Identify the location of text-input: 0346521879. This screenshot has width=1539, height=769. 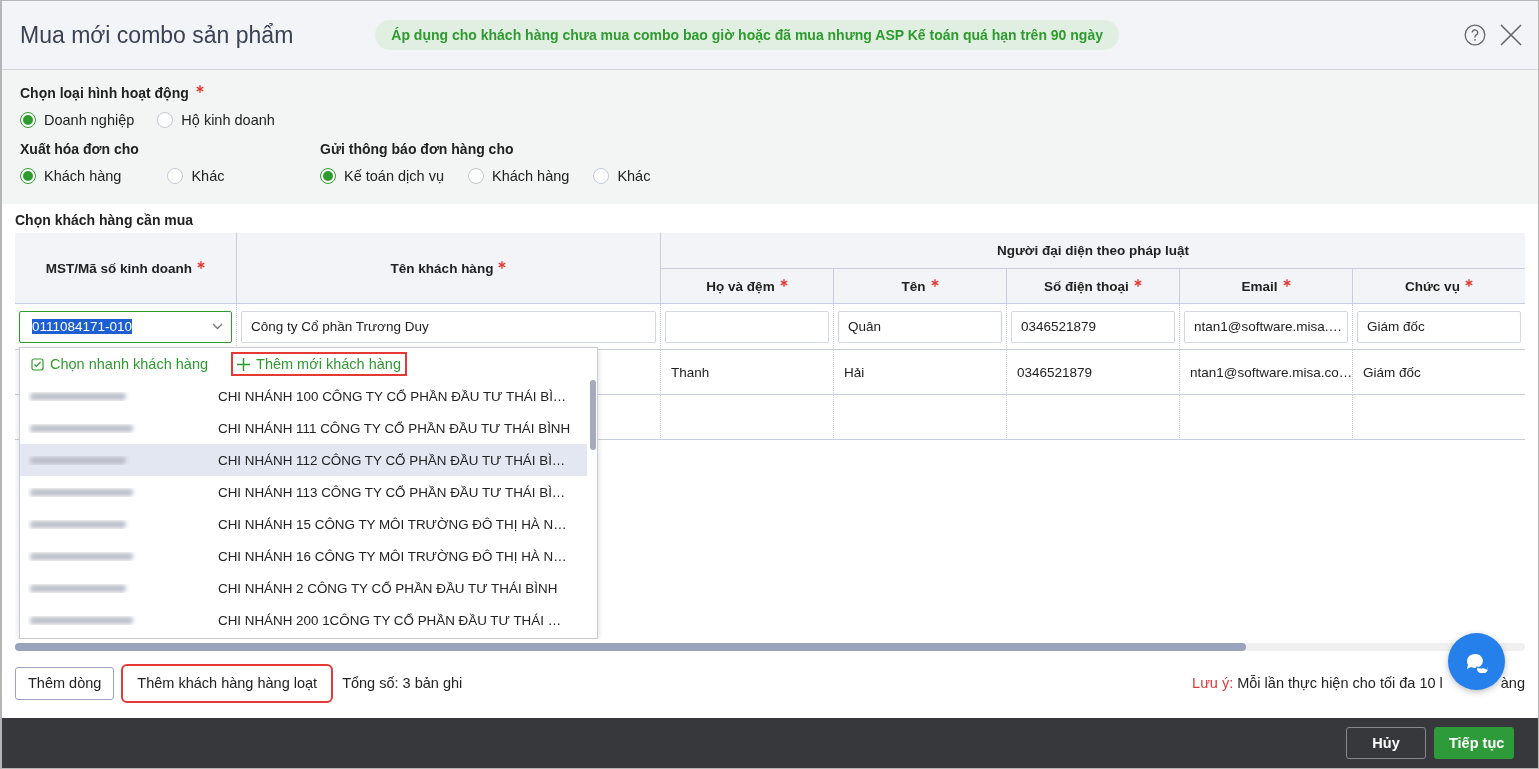
(1093, 326).